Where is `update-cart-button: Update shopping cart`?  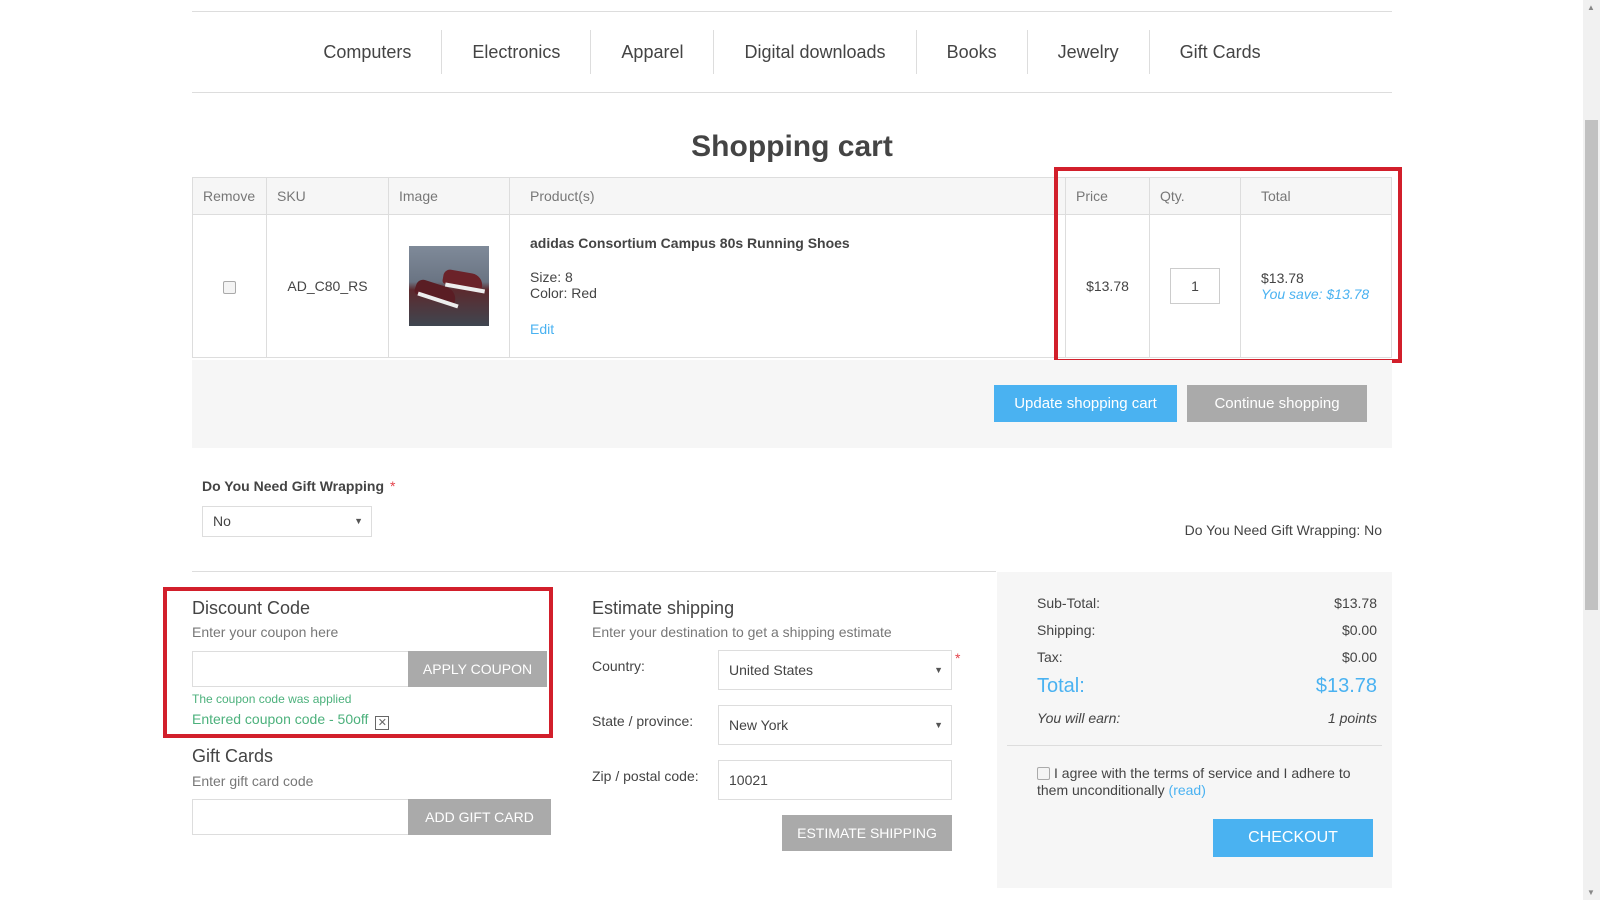
update-cart-button: Update shopping cart is located at coordinates (1085, 403).